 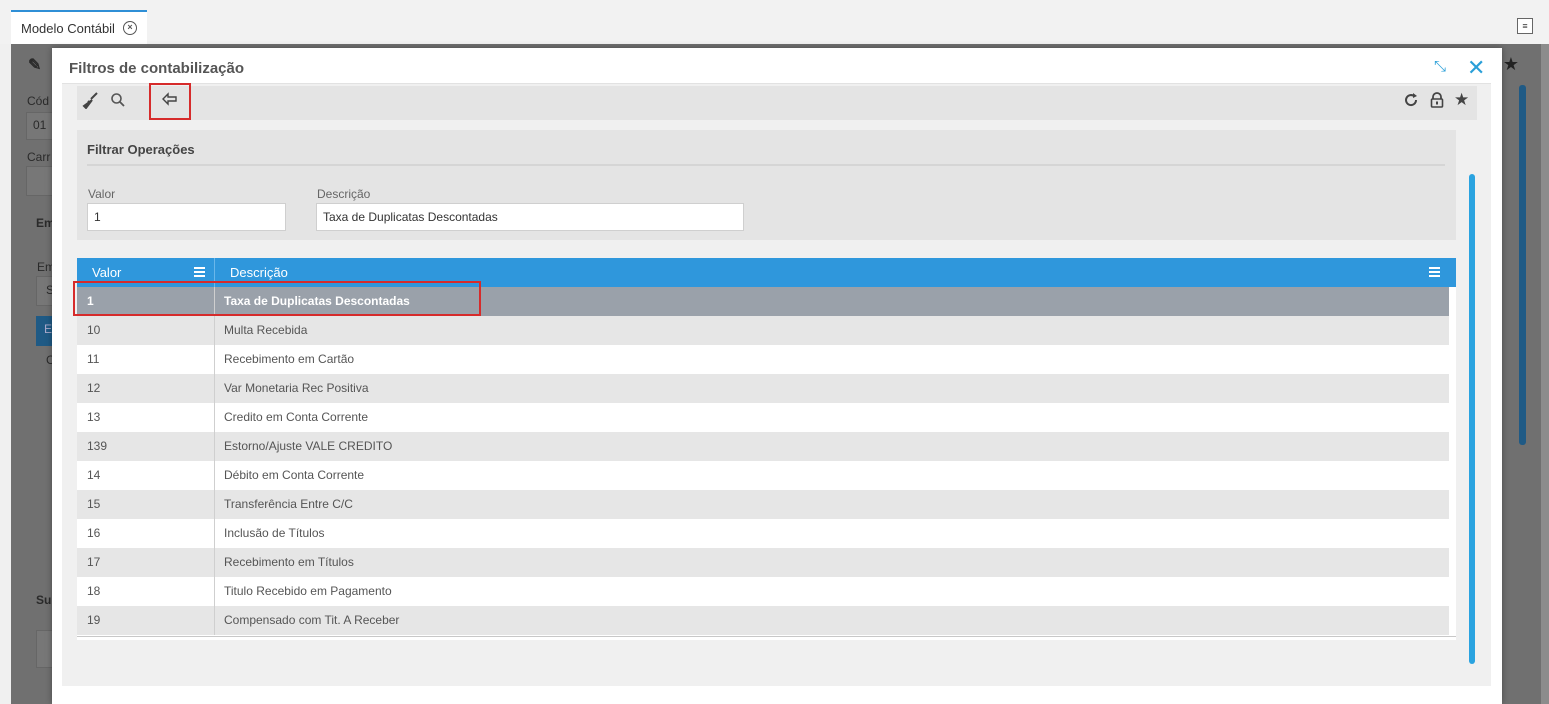 I want to click on table-row: 19 Compensado com Tit. A Receber, so click(x=763, y=620).